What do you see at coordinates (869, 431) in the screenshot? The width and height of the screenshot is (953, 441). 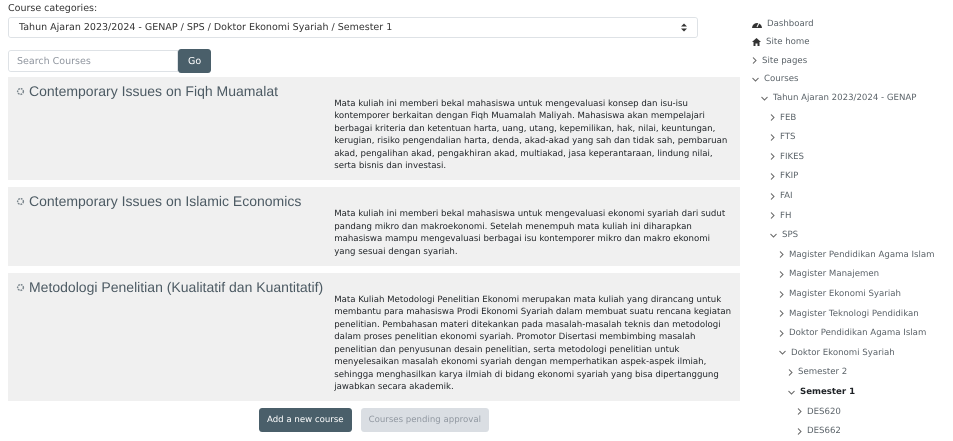 I see `nav-item: DES662` at bounding box center [869, 431].